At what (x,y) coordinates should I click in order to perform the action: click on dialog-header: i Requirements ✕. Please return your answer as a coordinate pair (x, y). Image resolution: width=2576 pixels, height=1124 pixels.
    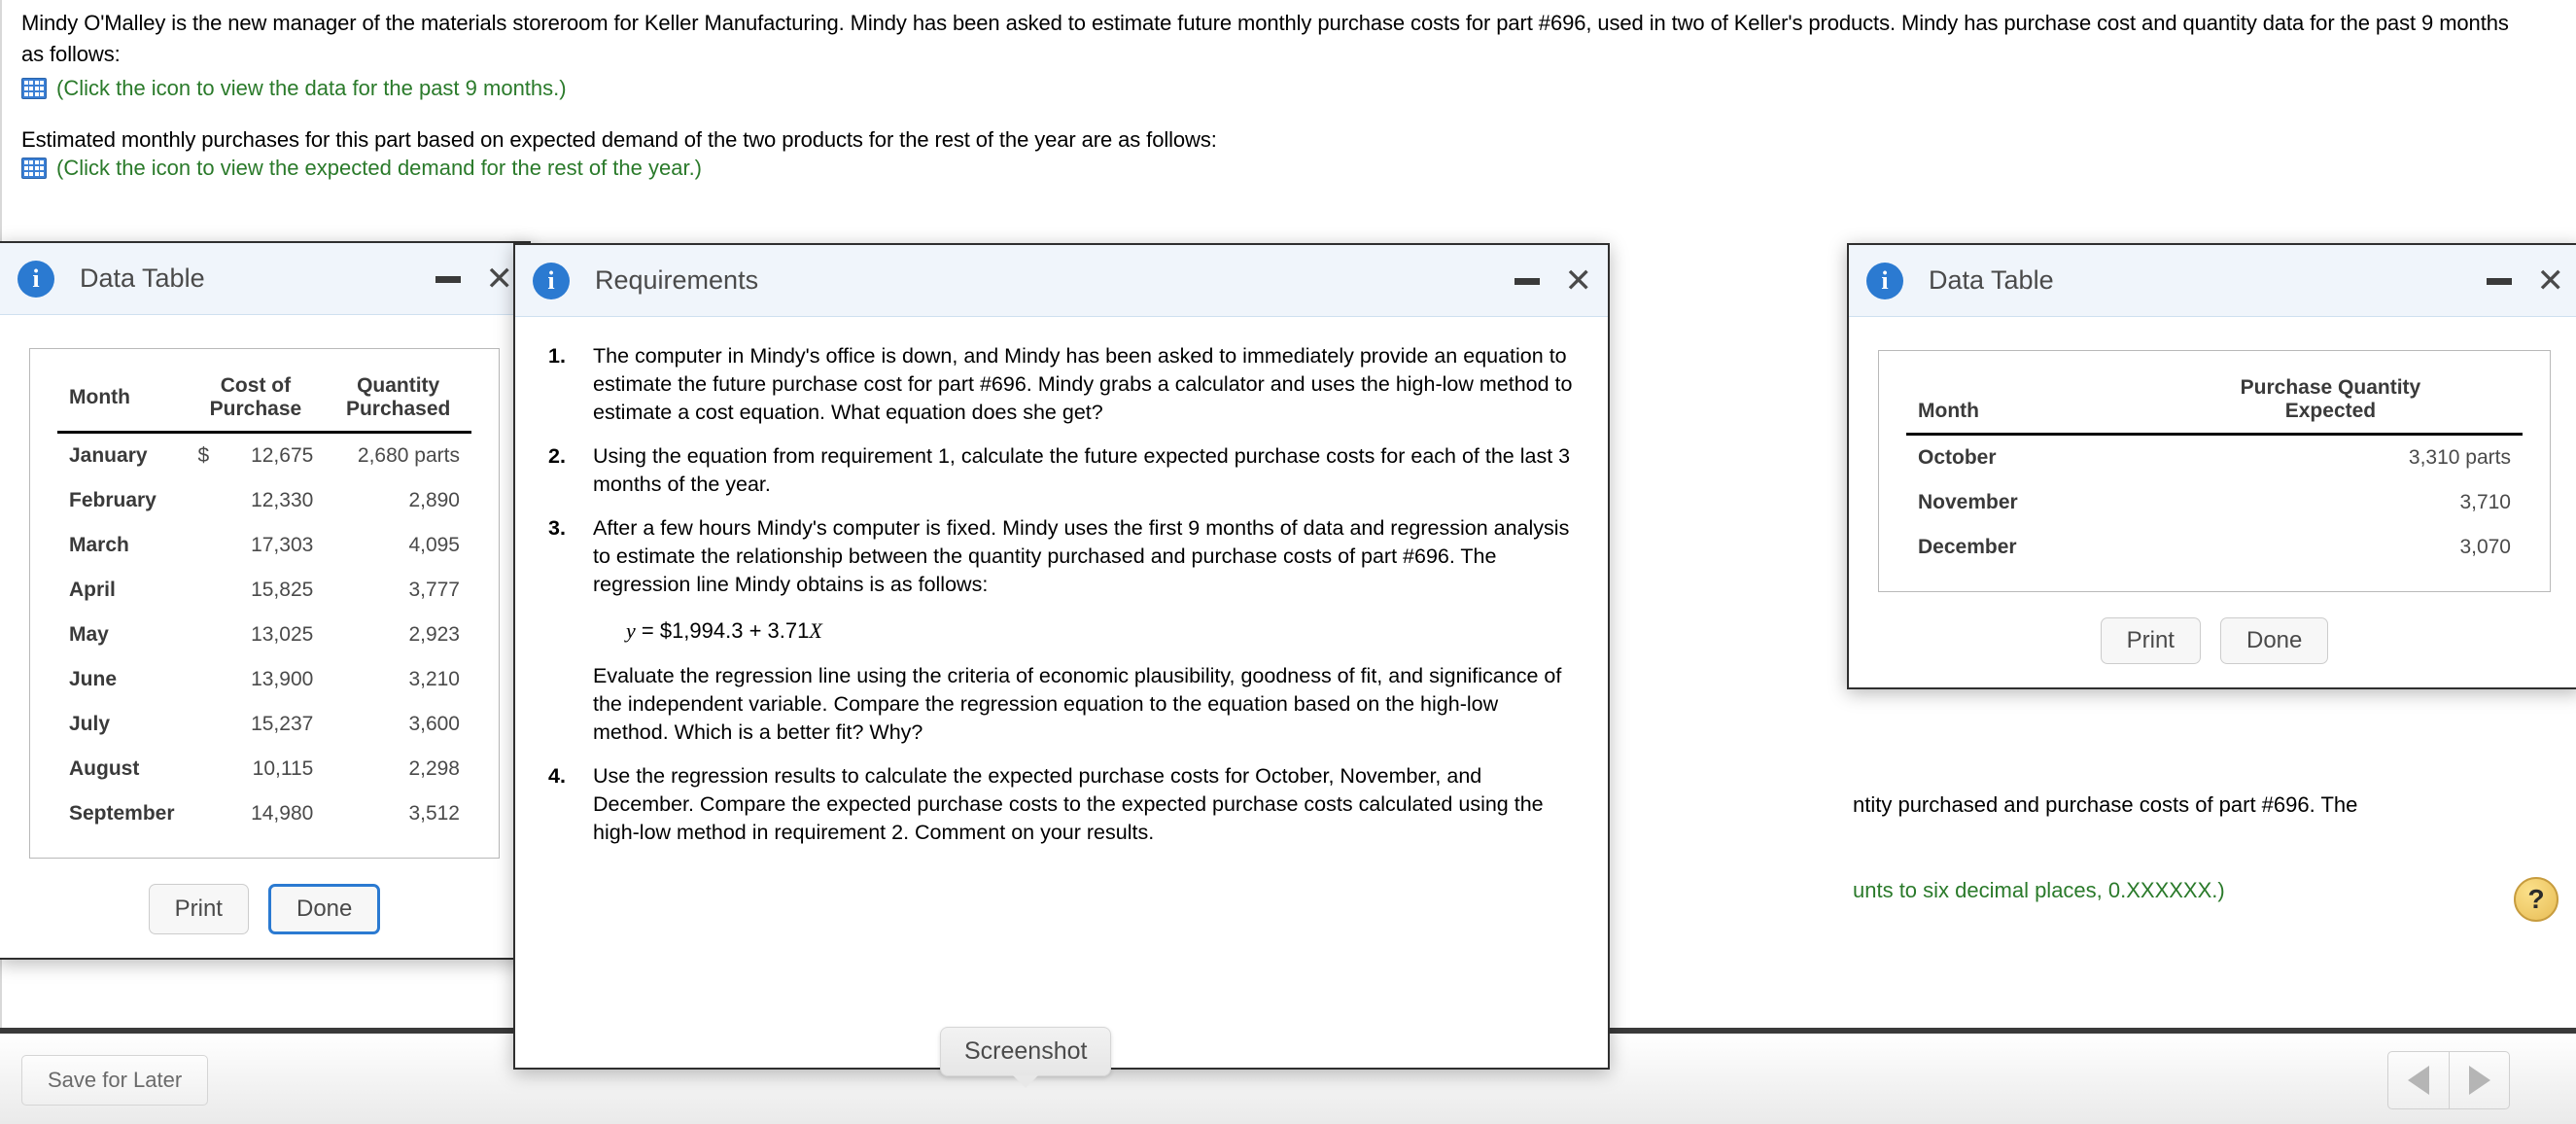
    Looking at the image, I should click on (1062, 281).